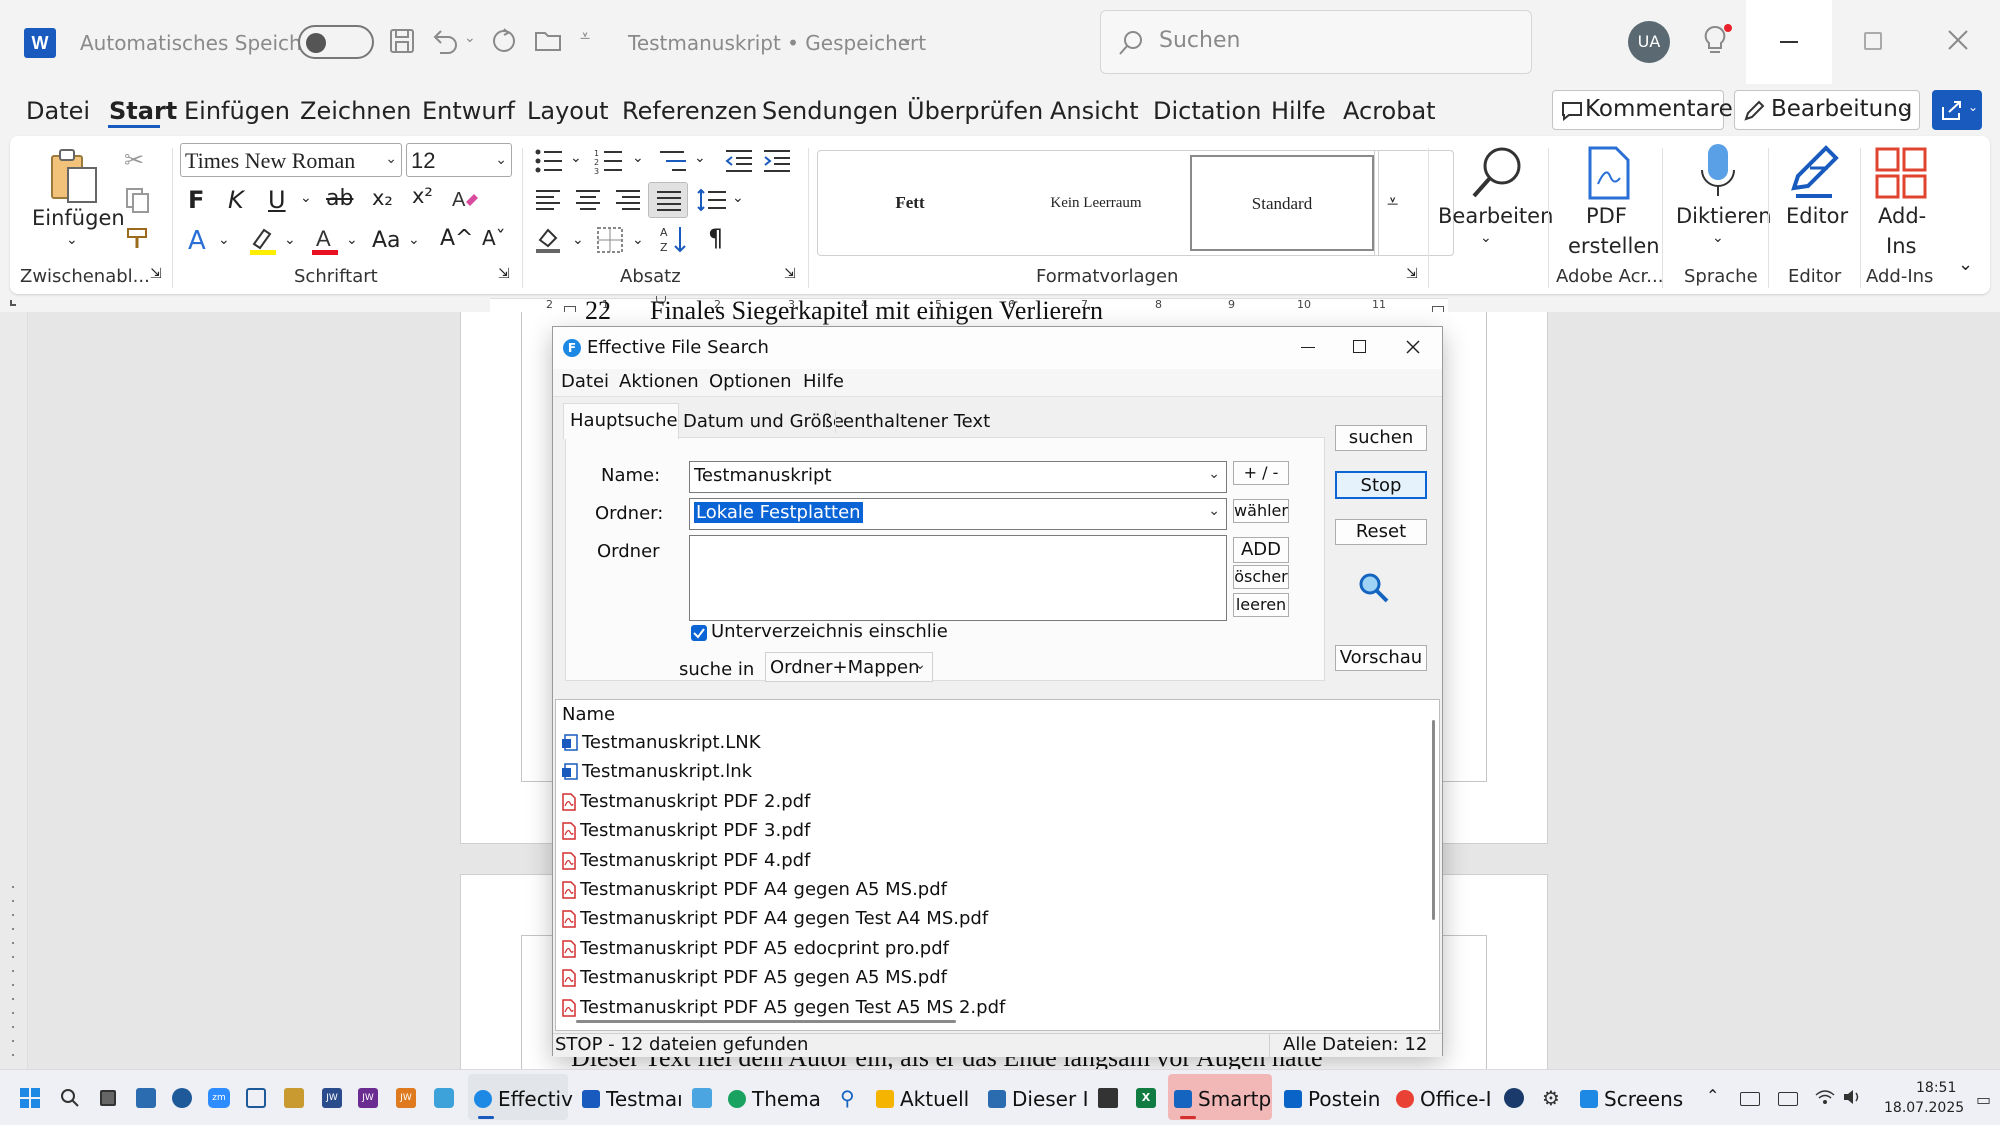 Image resolution: width=2000 pixels, height=1125 pixels. What do you see at coordinates (414, 240) in the screenshot?
I see `change-case-dropdown-icon: ⌄` at bounding box center [414, 240].